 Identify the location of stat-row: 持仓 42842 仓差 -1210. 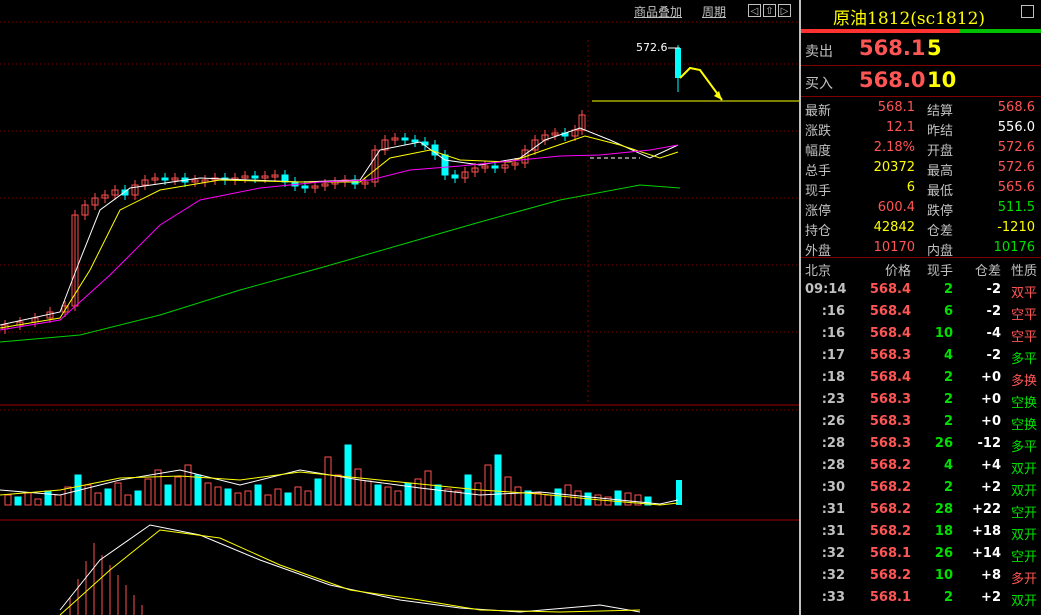
(921, 229).